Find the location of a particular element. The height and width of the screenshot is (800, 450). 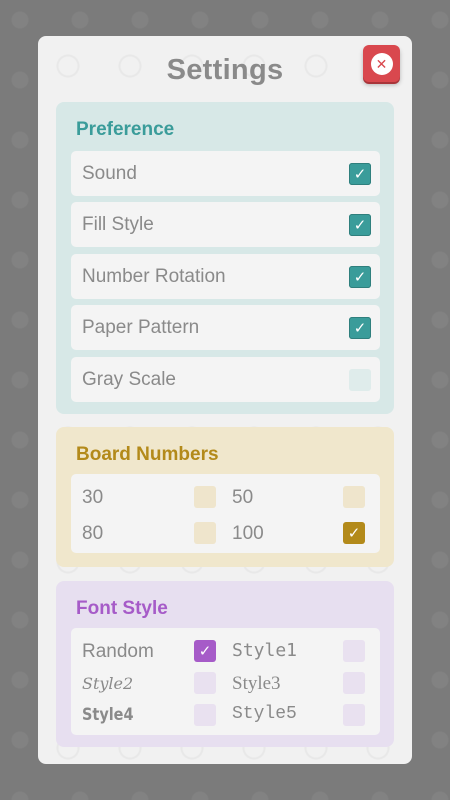

font-label-style4: Style4 is located at coordinates (108, 715).